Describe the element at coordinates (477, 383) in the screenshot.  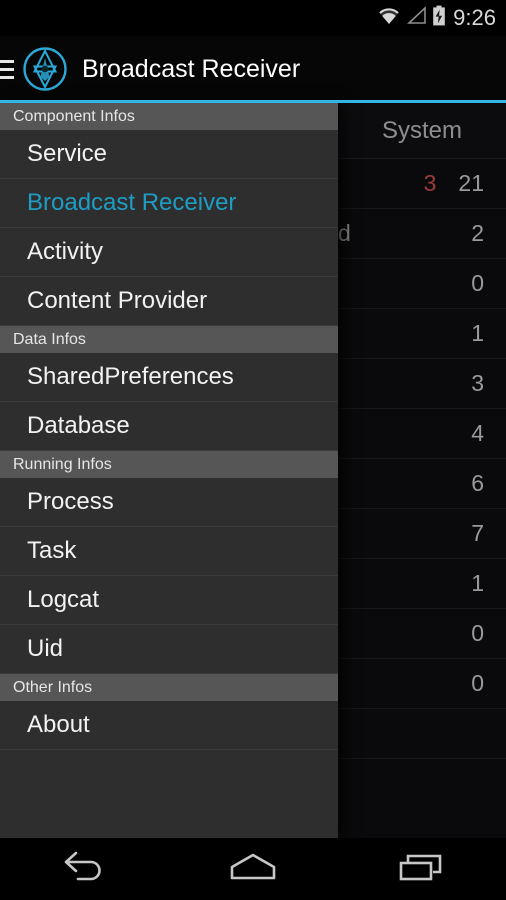
I see `content-row-value: 3` at that location.